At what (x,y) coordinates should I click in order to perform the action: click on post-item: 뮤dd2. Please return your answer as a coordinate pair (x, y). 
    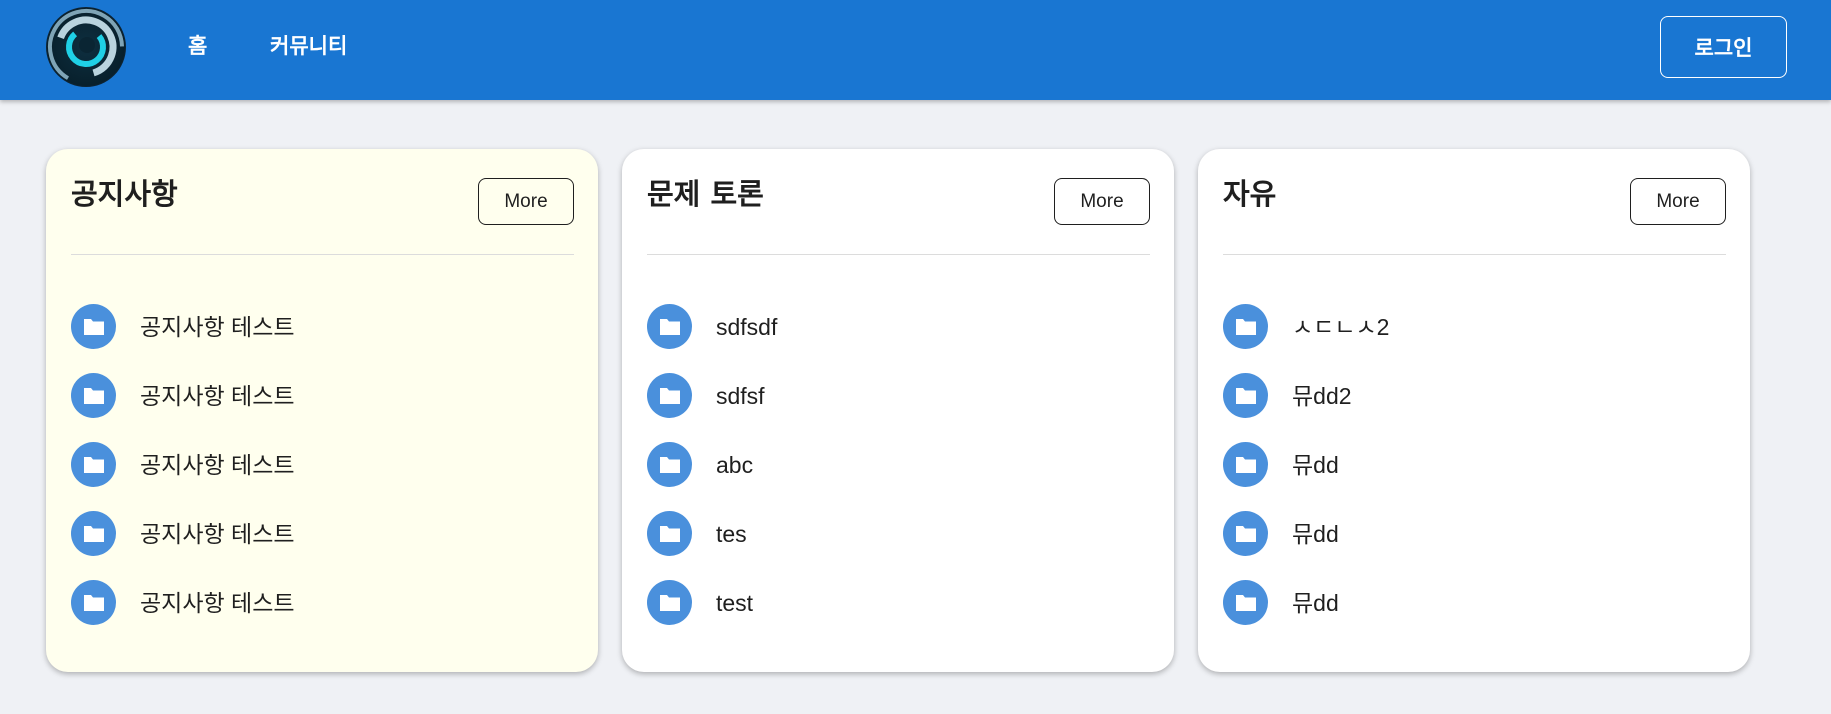
    Looking at the image, I should click on (1474, 406).